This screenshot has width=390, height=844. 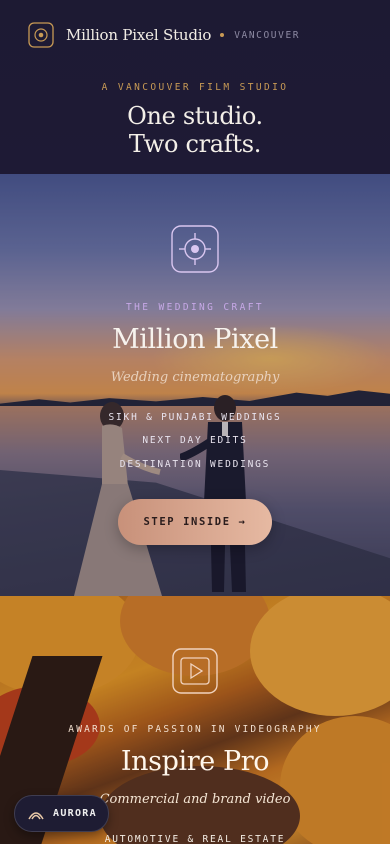 I want to click on play-icon, so click(x=195, y=671).